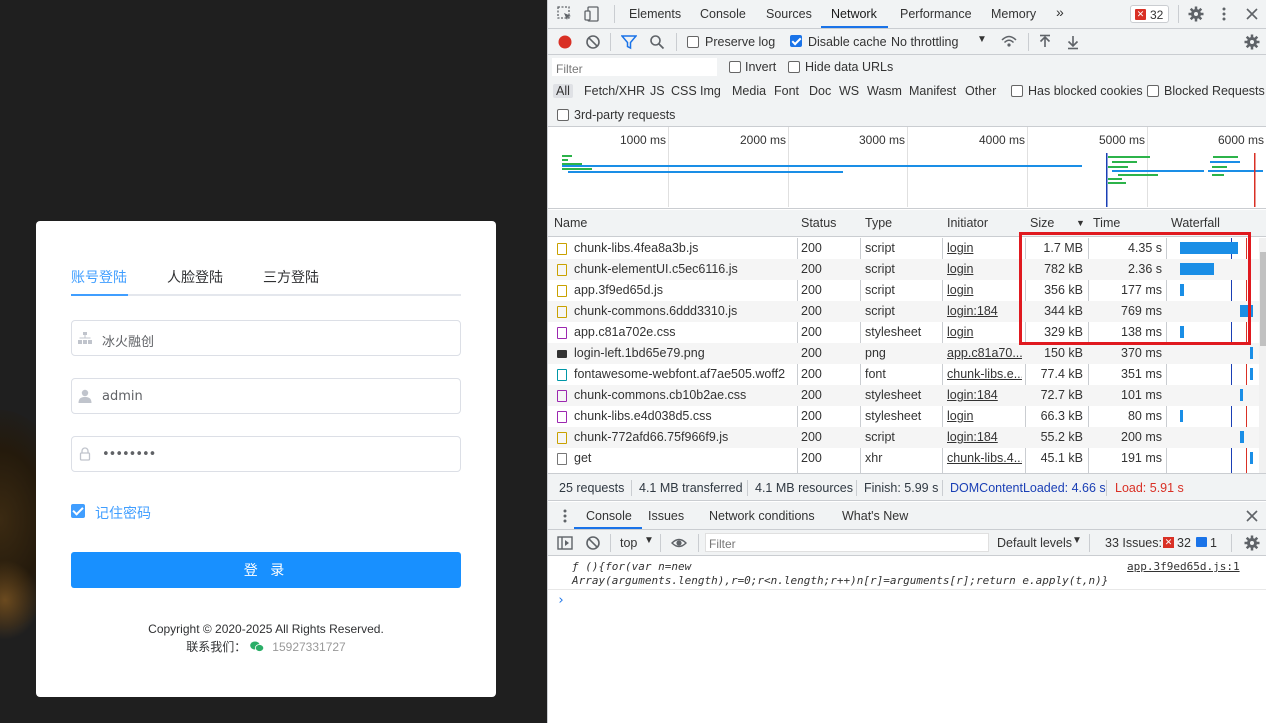  I want to click on type-filter-doc: Doc, so click(820, 91).